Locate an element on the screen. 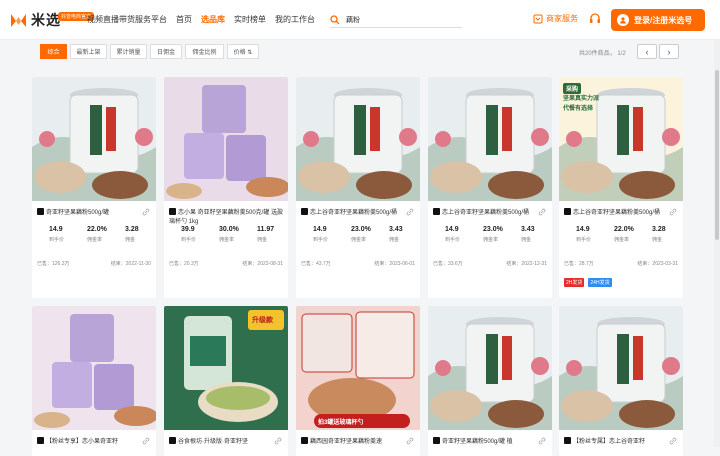 Image resolution: width=720 pixels, height=456 pixels. stat-value: 3.28 is located at coordinates (659, 229).